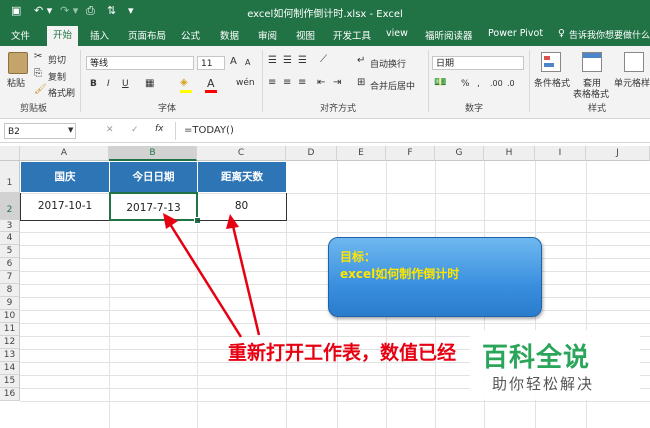  Describe the element at coordinates (246, 280) in the screenshot. I see `arrow-to-days` at that location.